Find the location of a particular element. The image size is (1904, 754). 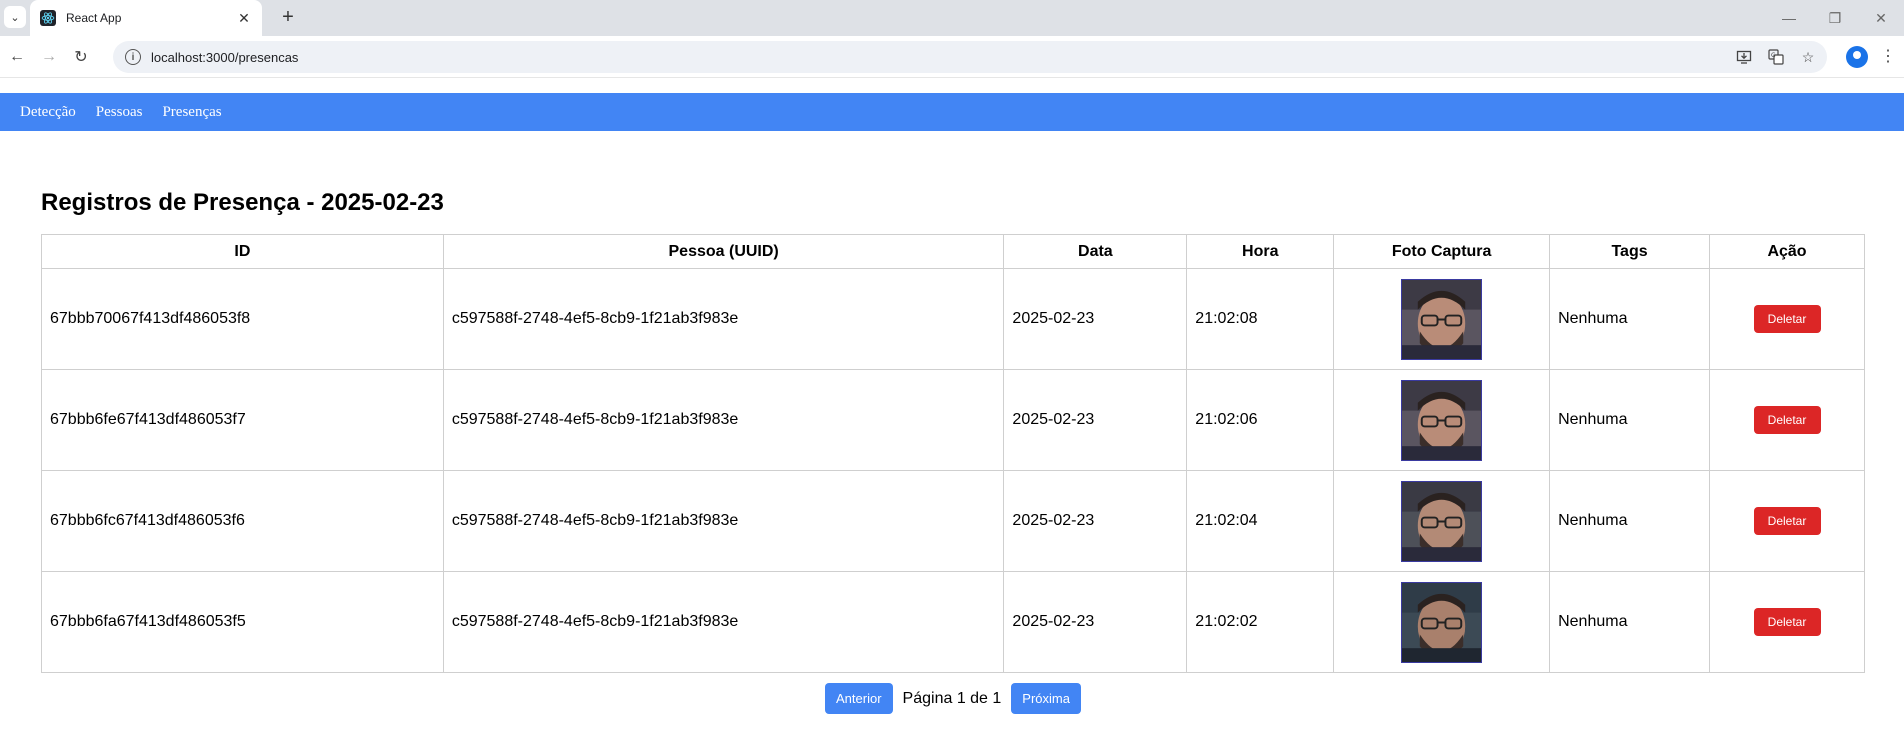

back-arrow-icon: ← is located at coordinates (17, 57).